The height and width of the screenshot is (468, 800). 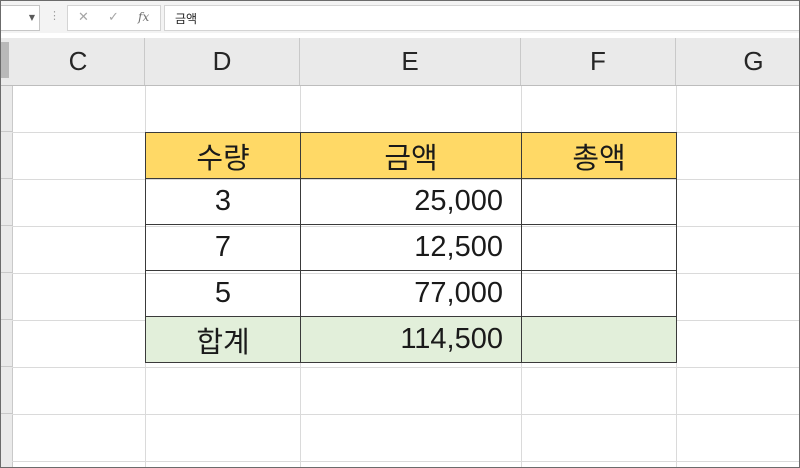 I want to click on qty-cell: 5, so click(x=223, y=293).